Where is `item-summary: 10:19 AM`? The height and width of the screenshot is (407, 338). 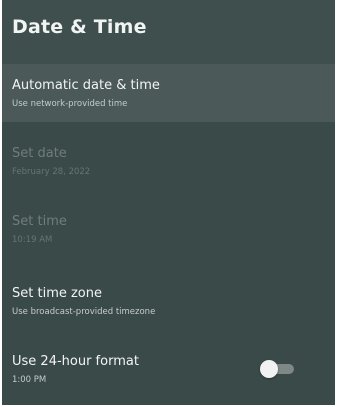
item-summary: 10:19 AM is located at coordinates (32, 240).